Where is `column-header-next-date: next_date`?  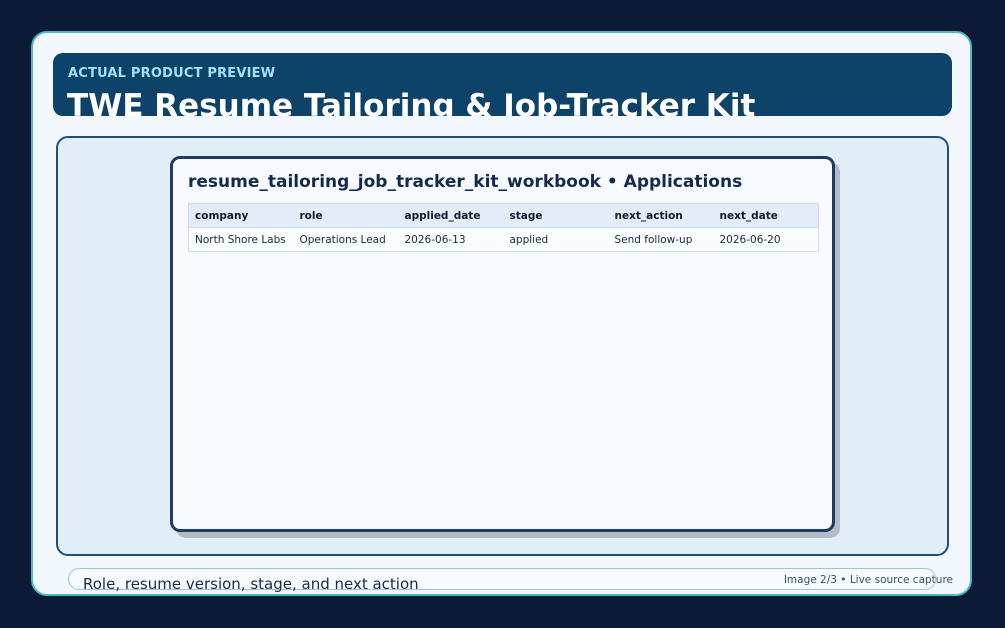
column-header-next-date: next_date is located at coordinates (766, 215).